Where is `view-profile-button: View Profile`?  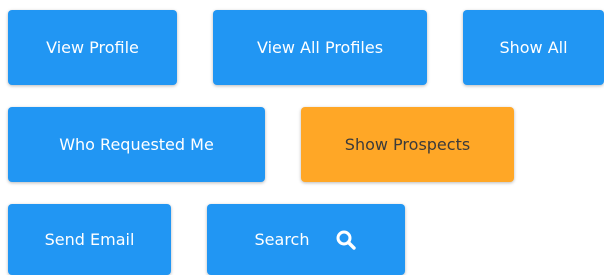 view-profile-button: View Profile is located at coordinates (92, 47).